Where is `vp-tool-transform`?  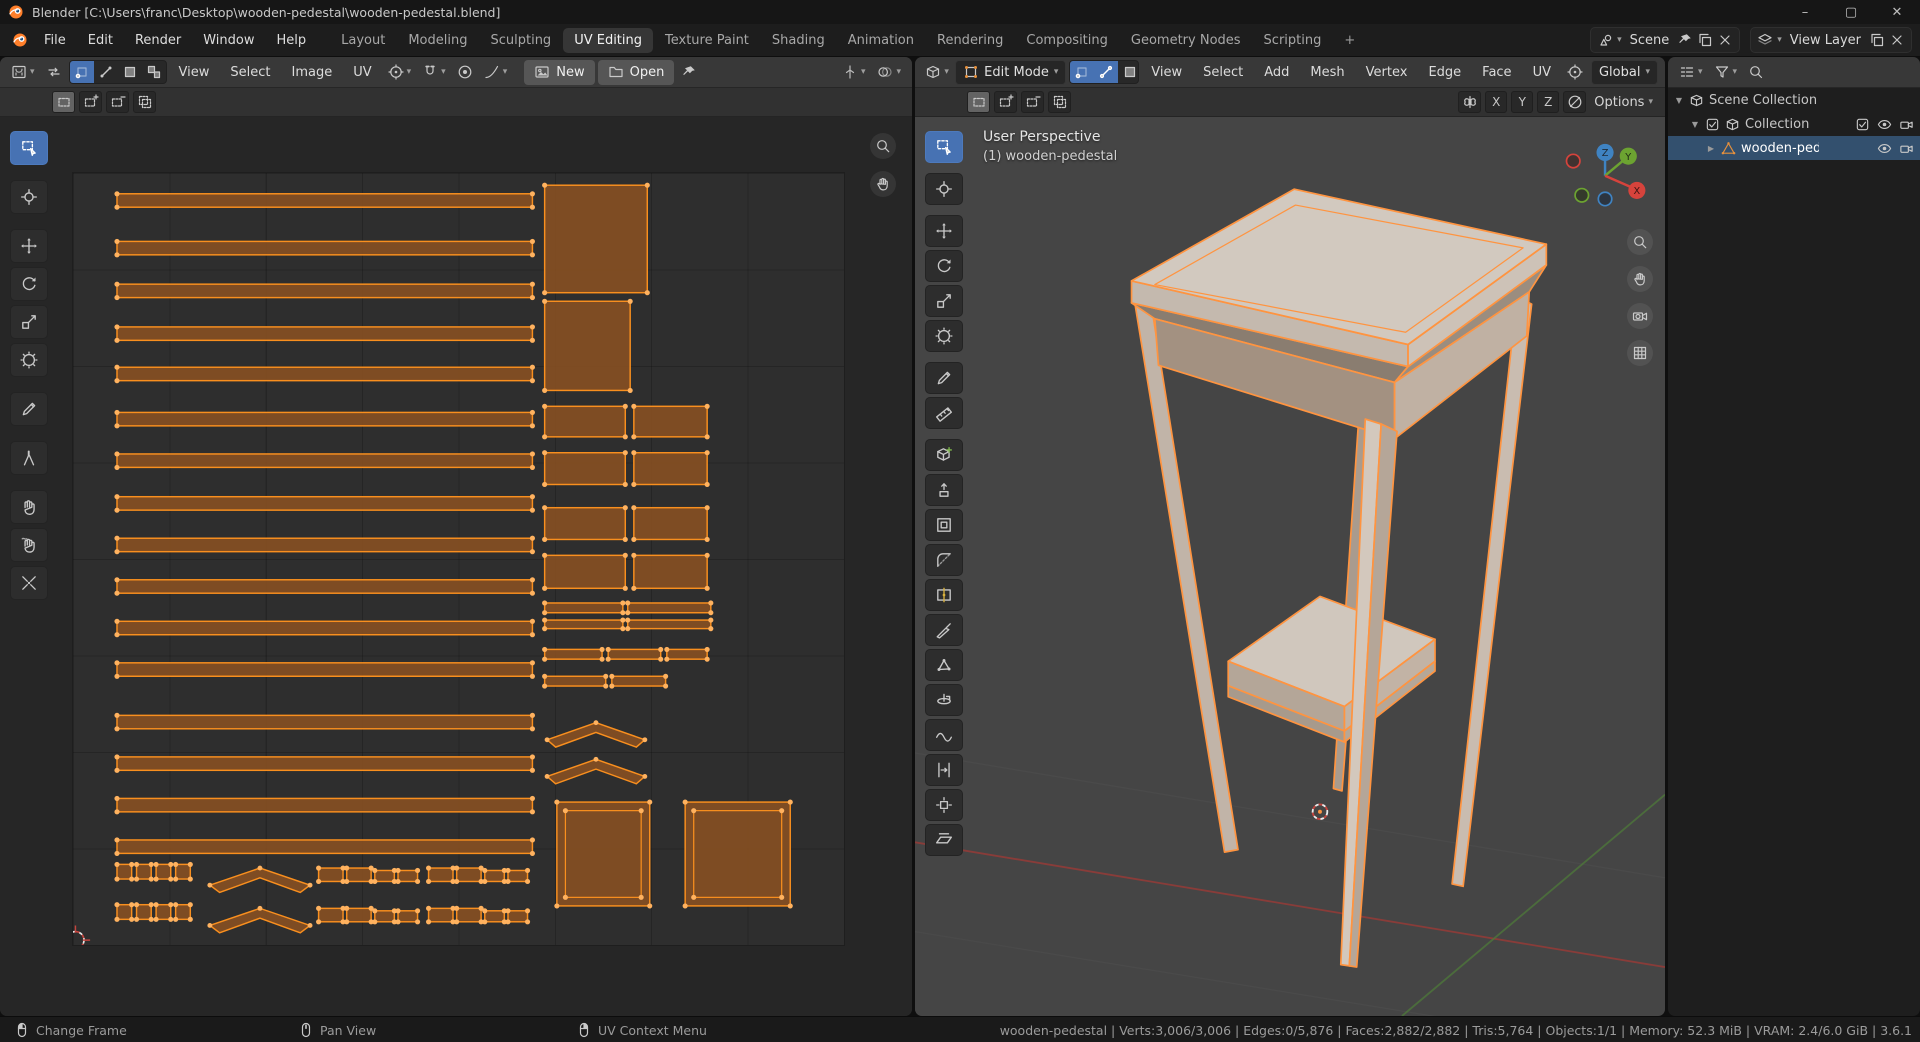 vp-tool-transform is located at coordinates (944, 336).